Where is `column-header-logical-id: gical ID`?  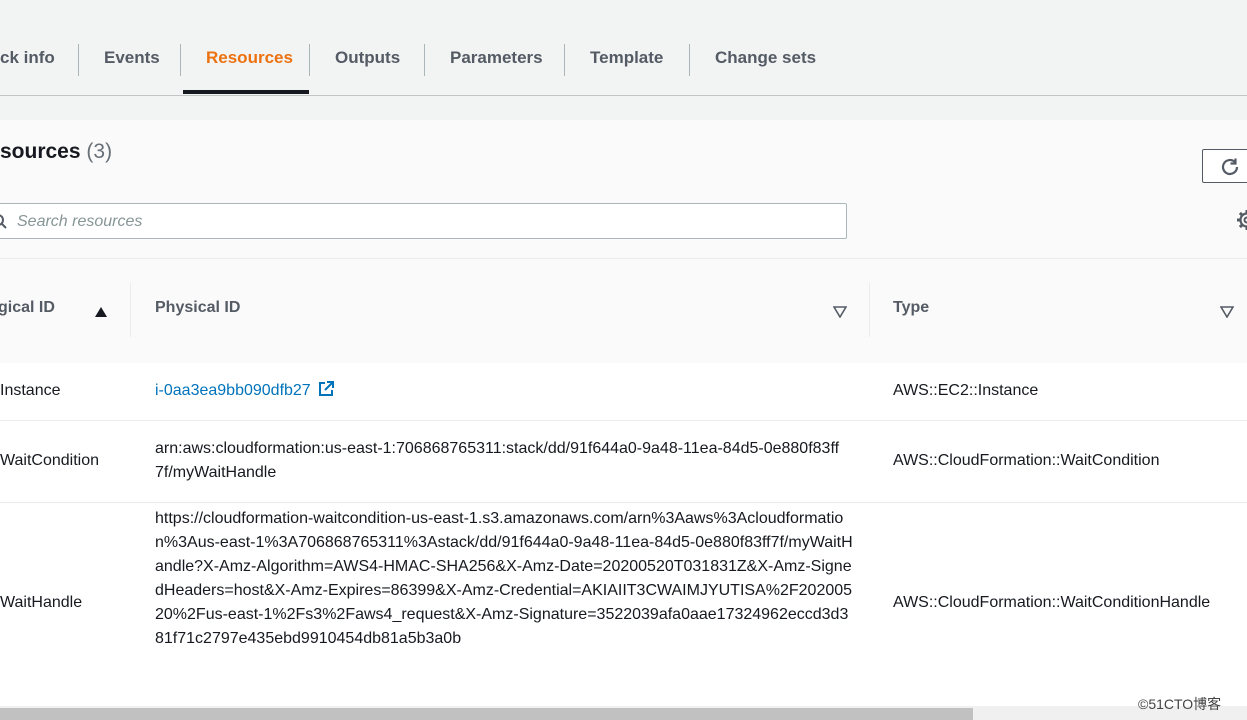 column-header-logical-id: gical ID is located at coordinates (27, 308).